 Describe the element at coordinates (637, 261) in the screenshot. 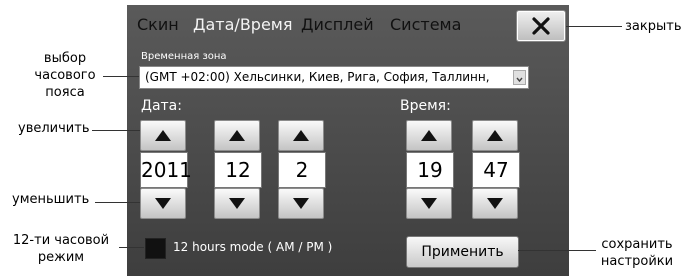

I see `callout-save-line2: настройки` at that location.